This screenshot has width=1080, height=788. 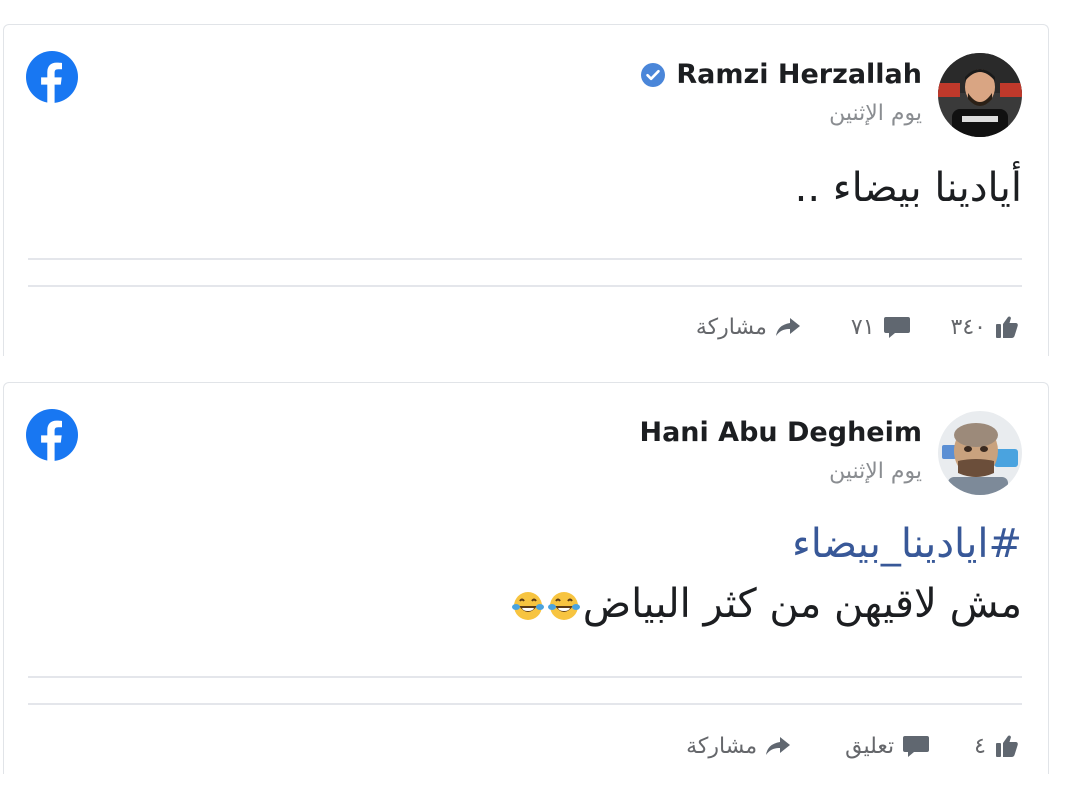 I want to click on verified-badge-icon, so click(x=653, y=74).